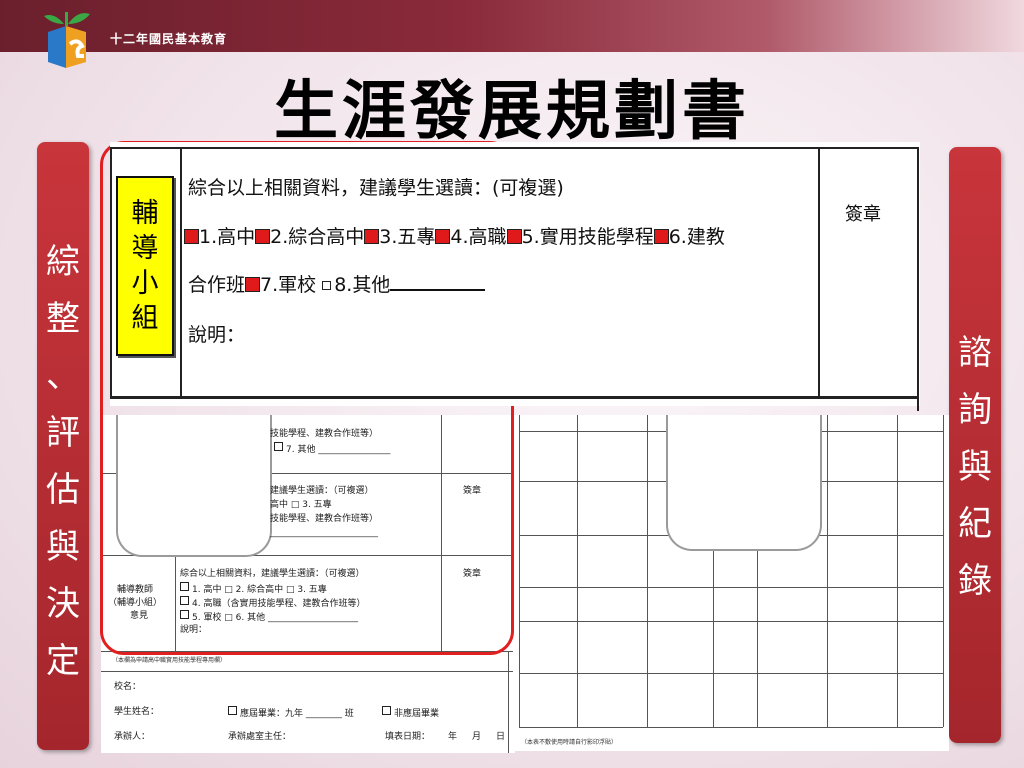 The width and height of the screenshot is (1024, 768). What do you see at coordinates (63, 376) in the screenshot?
I see `left-banner-char: 、` at bounding box center [63, 376].